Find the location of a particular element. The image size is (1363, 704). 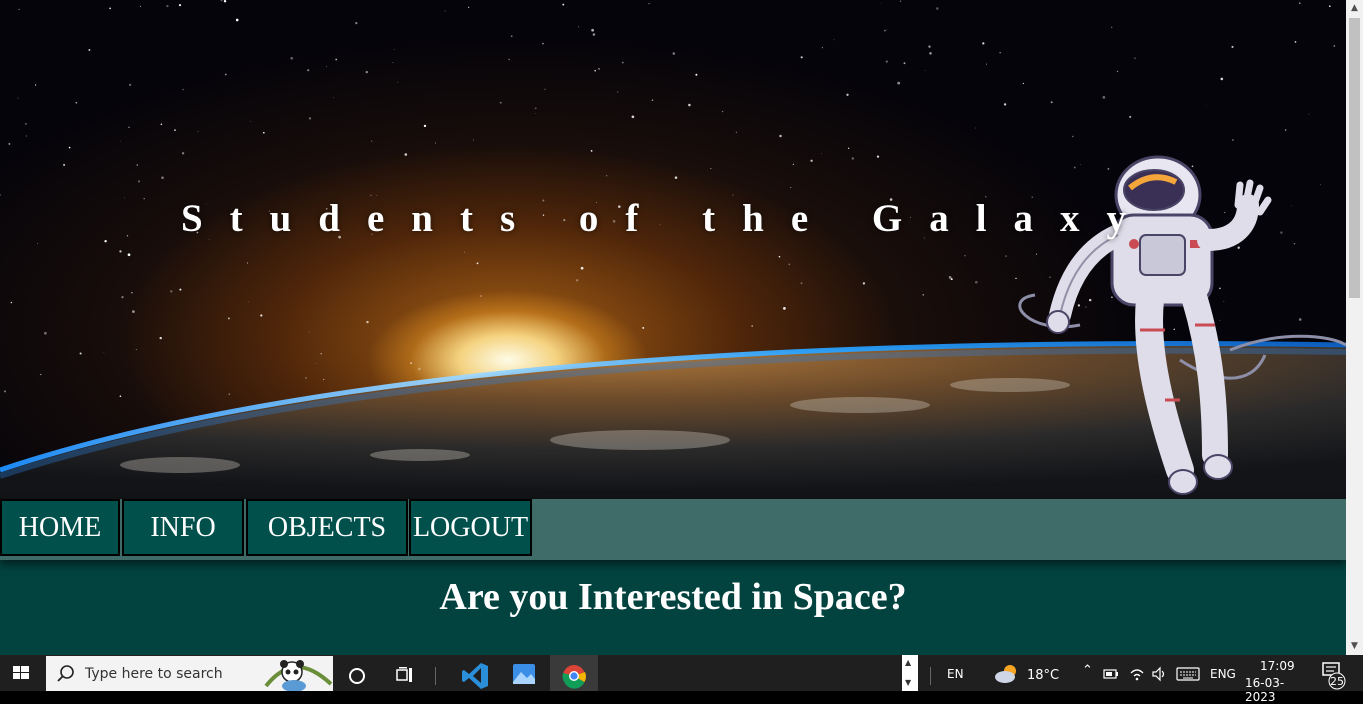

system-tray-icons: ⌃ is located at coordinates (1140, 673).